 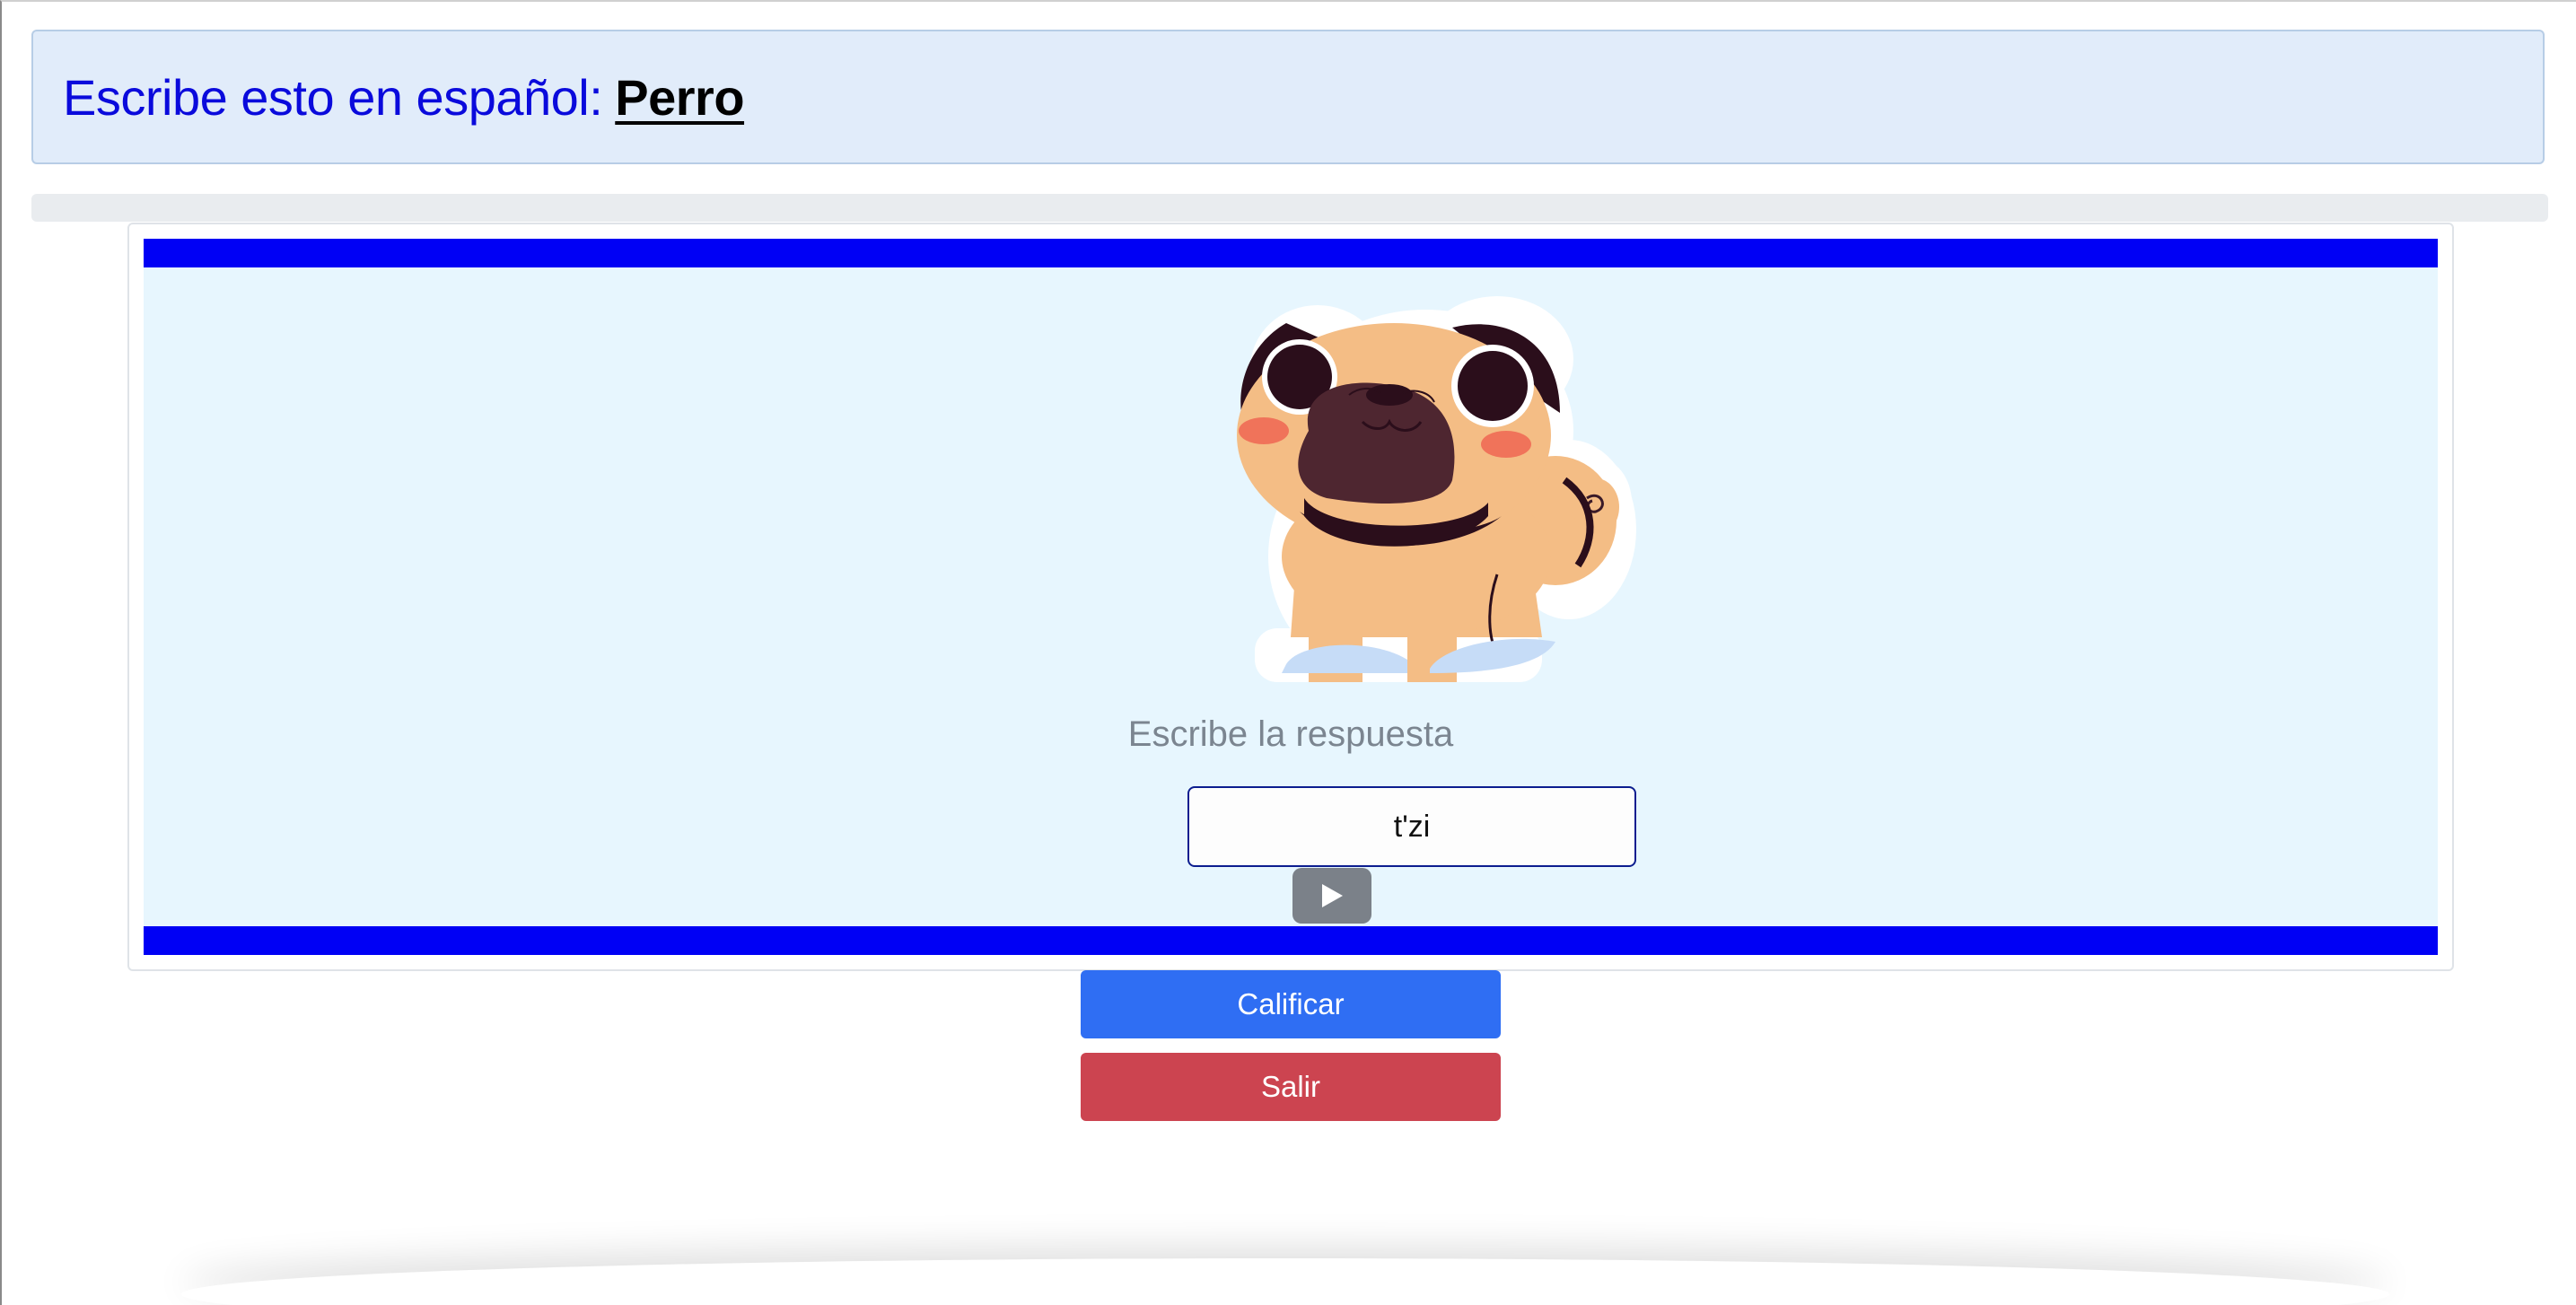 What do you see at coordinates (1289, 208) in the screenshot?
I see `progress-bar` at bounding box center [1289, 208].